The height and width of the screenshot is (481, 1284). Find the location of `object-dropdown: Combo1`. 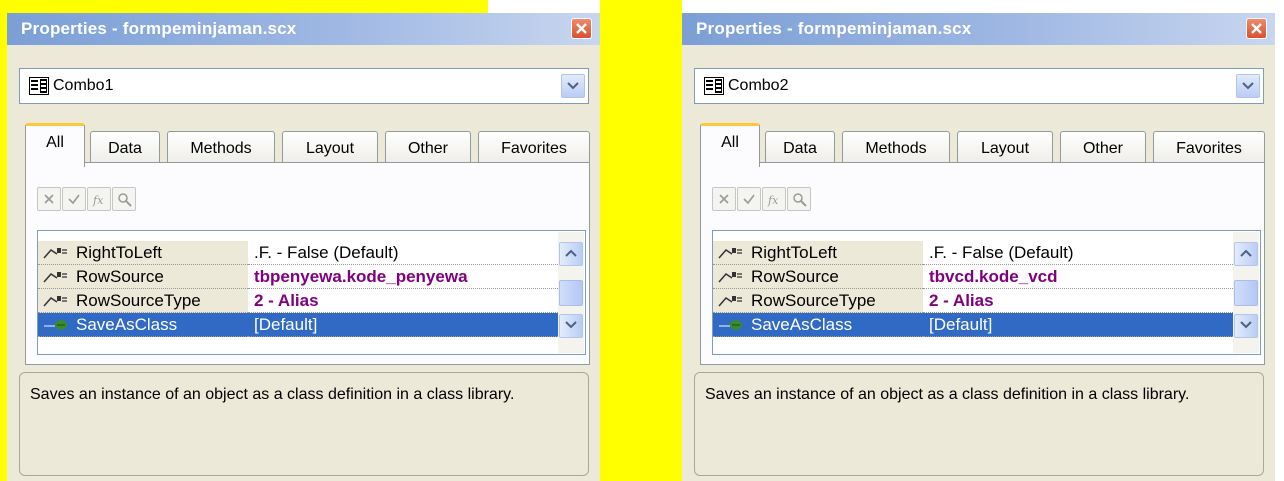

object-dropdown: Combo1 is located at coordinates (304, 86).